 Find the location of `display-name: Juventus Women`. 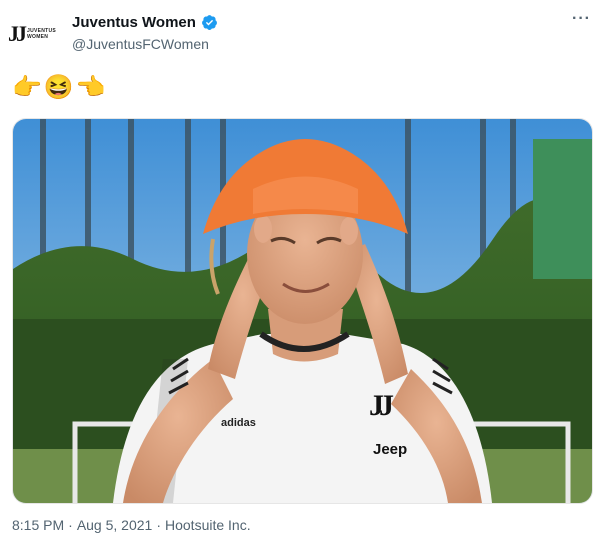

display-name: Juventus Women is located at coordinates (134, 22).